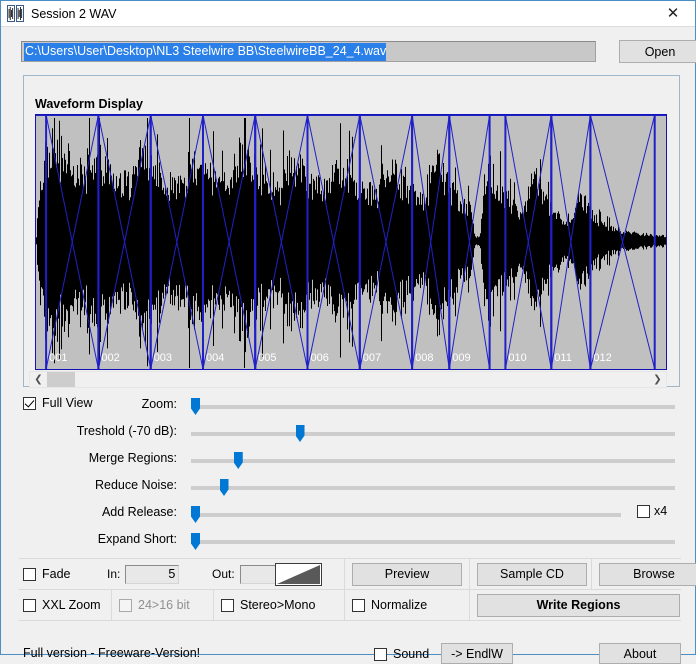 Image resolution: width=696 pixels, height=664 pixels. What do you see at coordinates (223, 574) in the screenshot?
I see `fade-out-label: Out:` at bounding box center [223, 574].